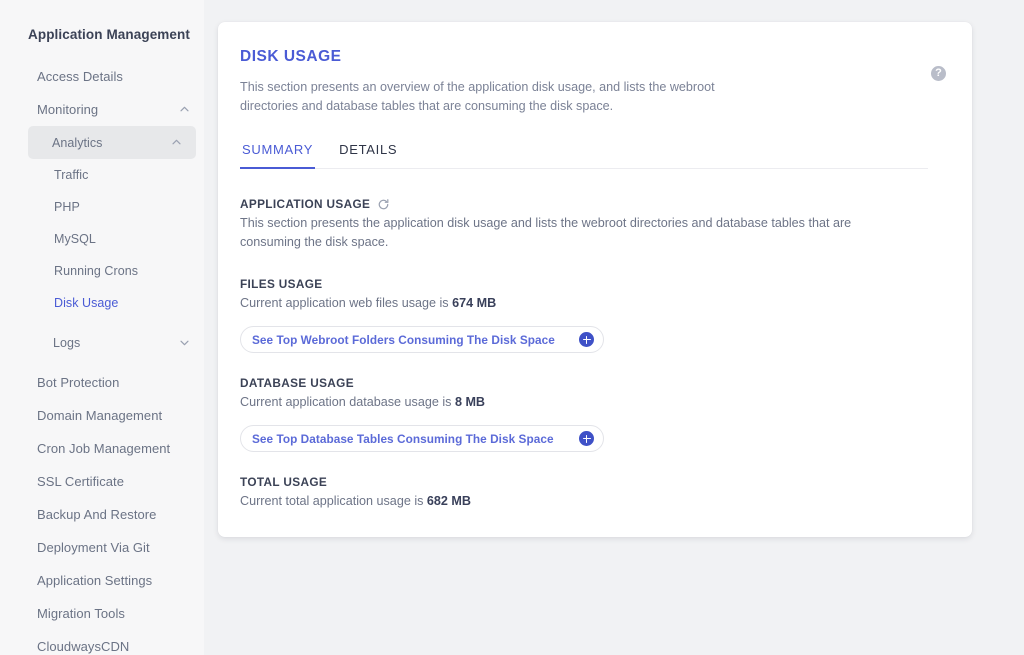 This screenshot has width=1024, height=655. Describe the element at coordinates (333, 501) in the screenshot. I see `total-usage-text-prefix: Current total application usage is` at that location.